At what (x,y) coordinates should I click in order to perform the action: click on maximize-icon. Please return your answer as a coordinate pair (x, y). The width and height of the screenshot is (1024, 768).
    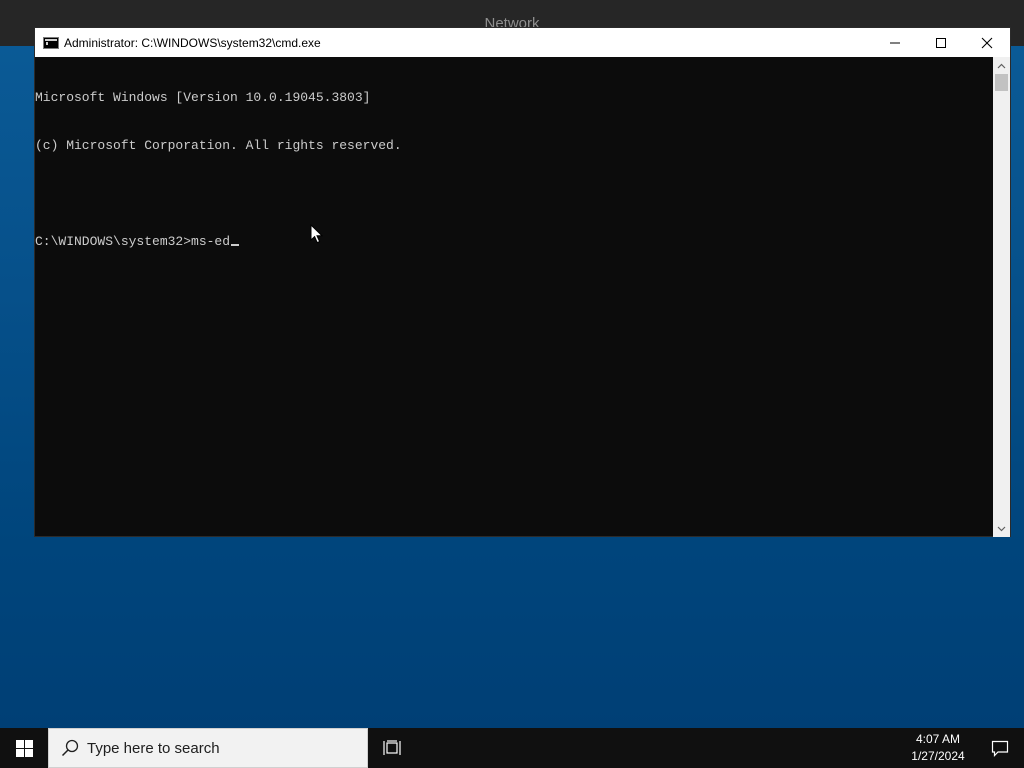
    Looking at the image, I should click on (941, 42).